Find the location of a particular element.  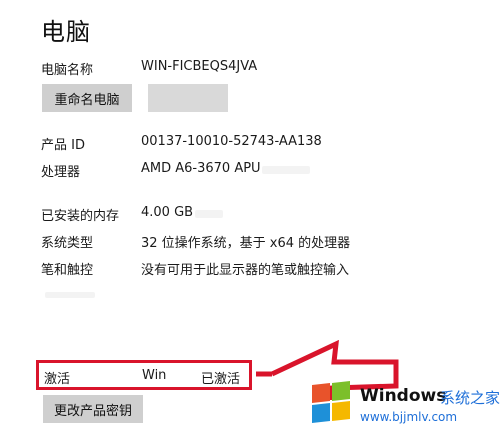

installed-ram-value: 4.00 GB is located at coordinates (167, 212).